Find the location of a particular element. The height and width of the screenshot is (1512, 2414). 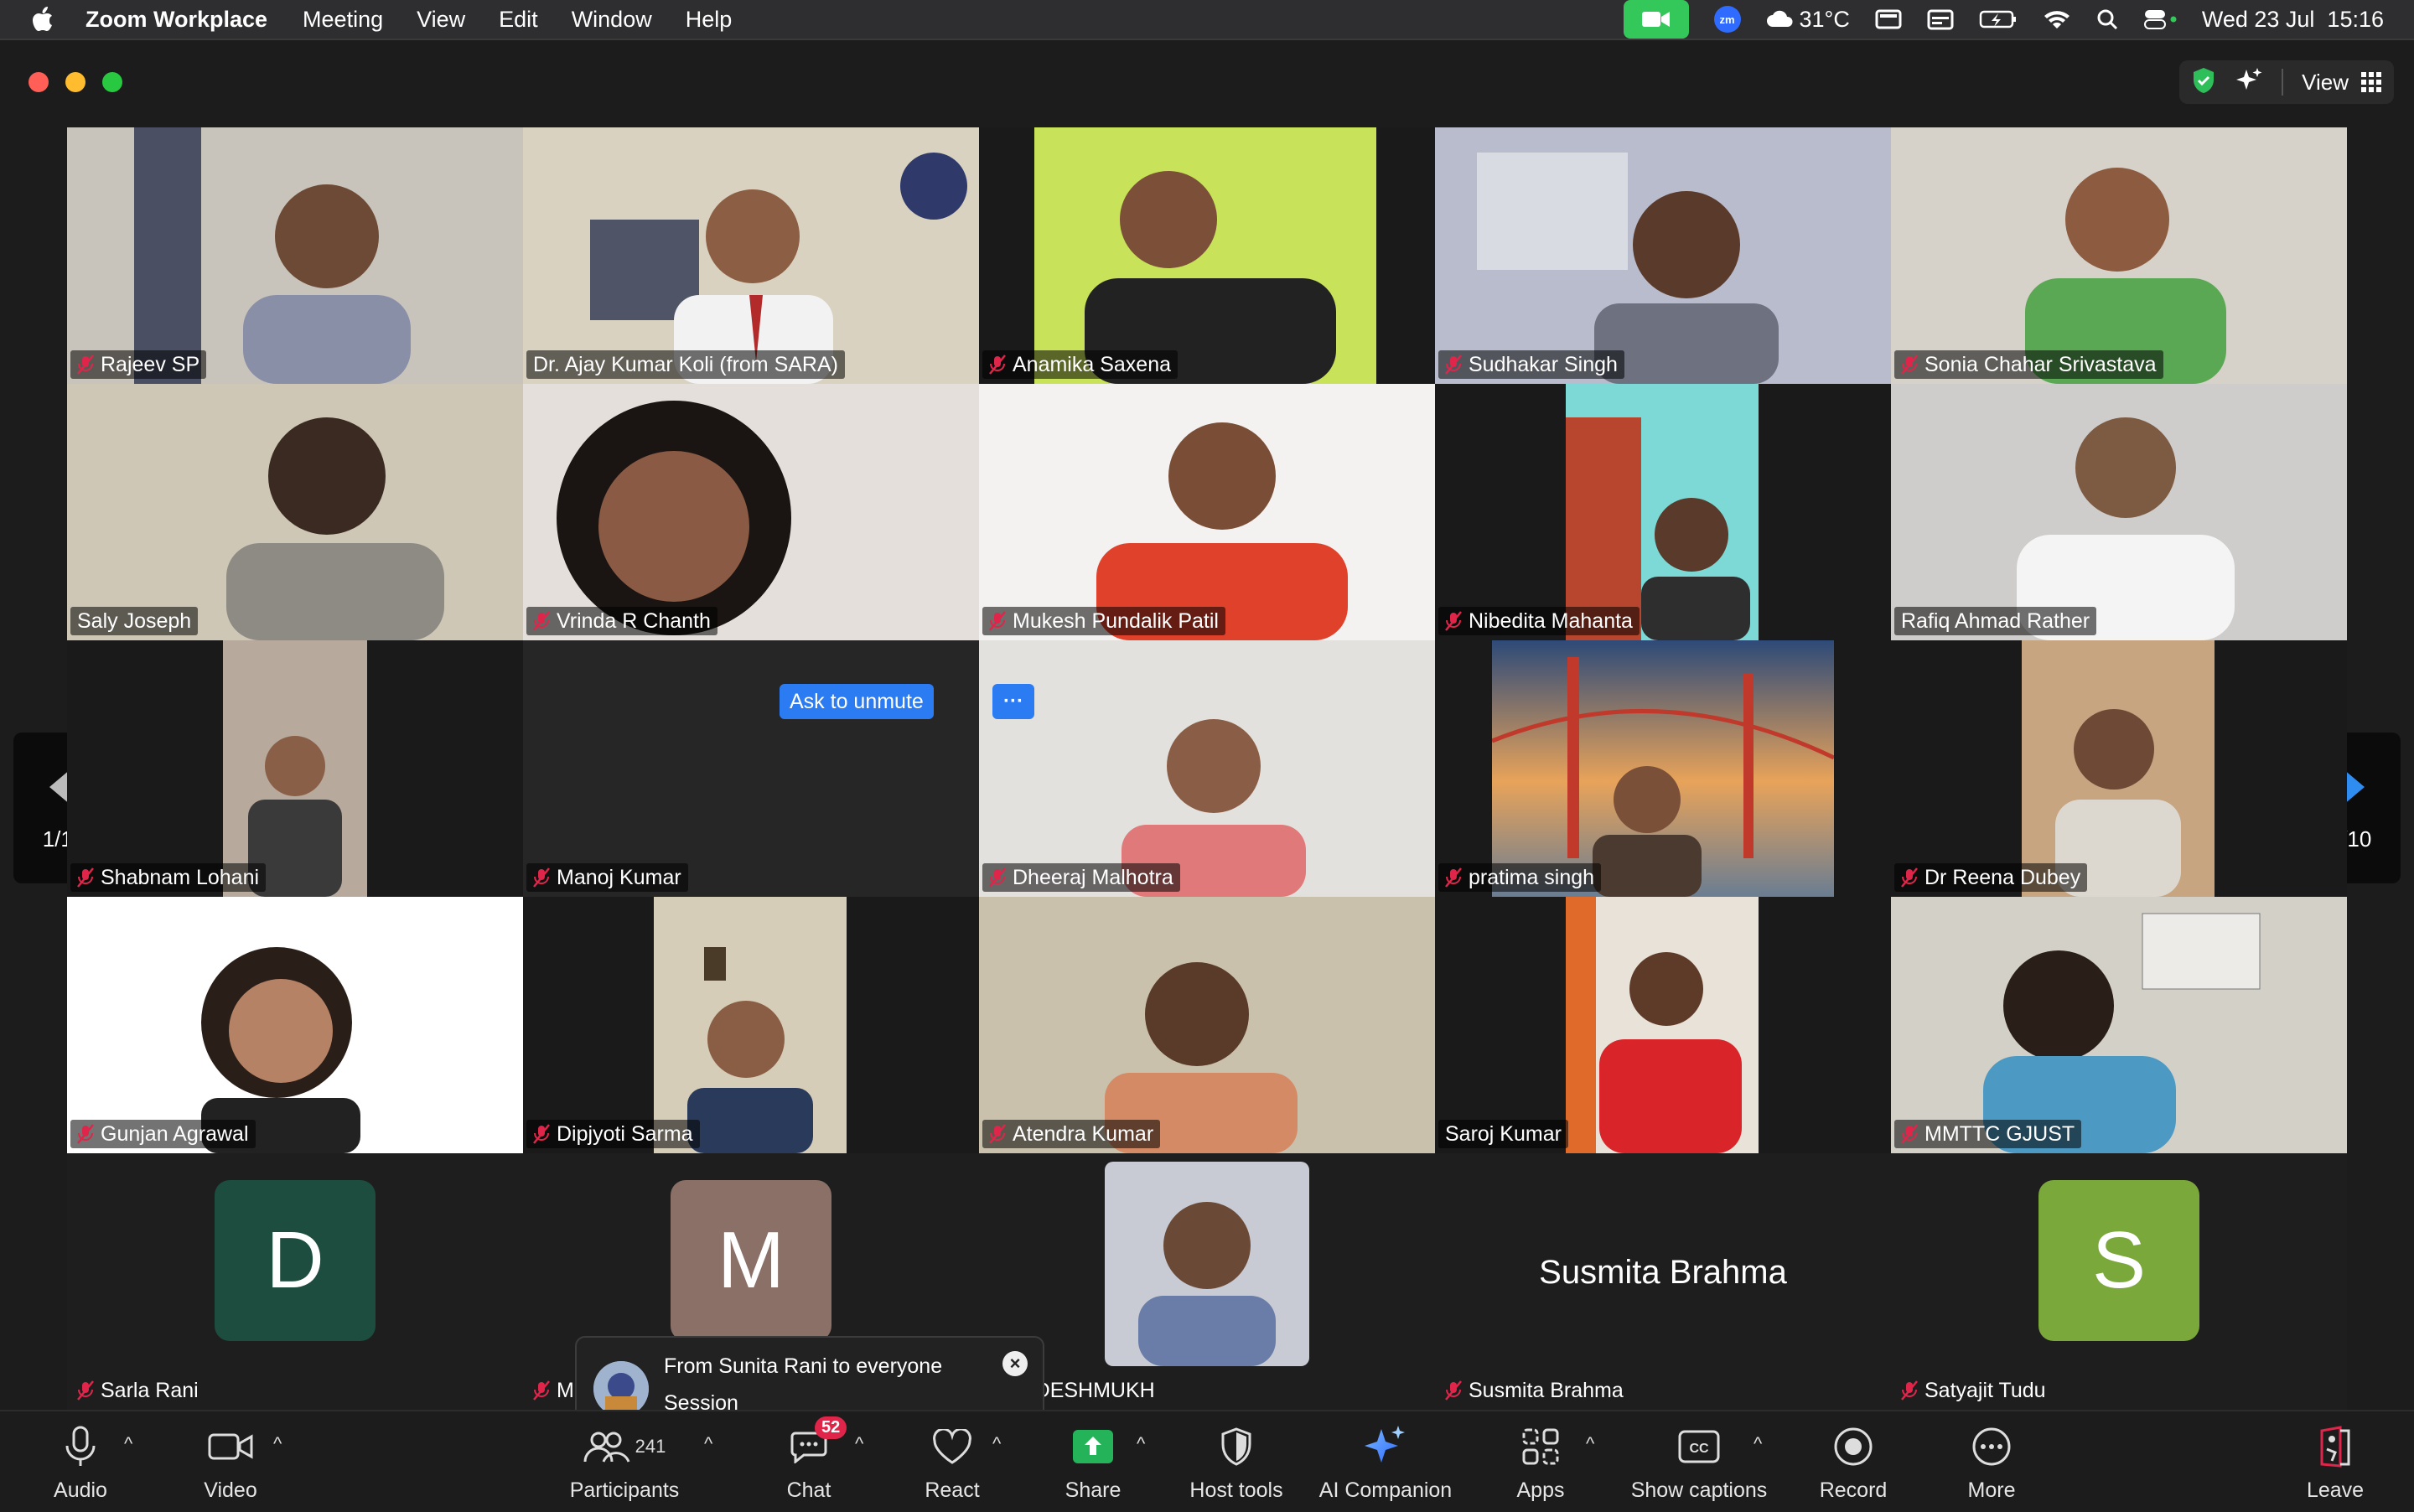

fullscreen-window-button is located at coordinates (112, 82).